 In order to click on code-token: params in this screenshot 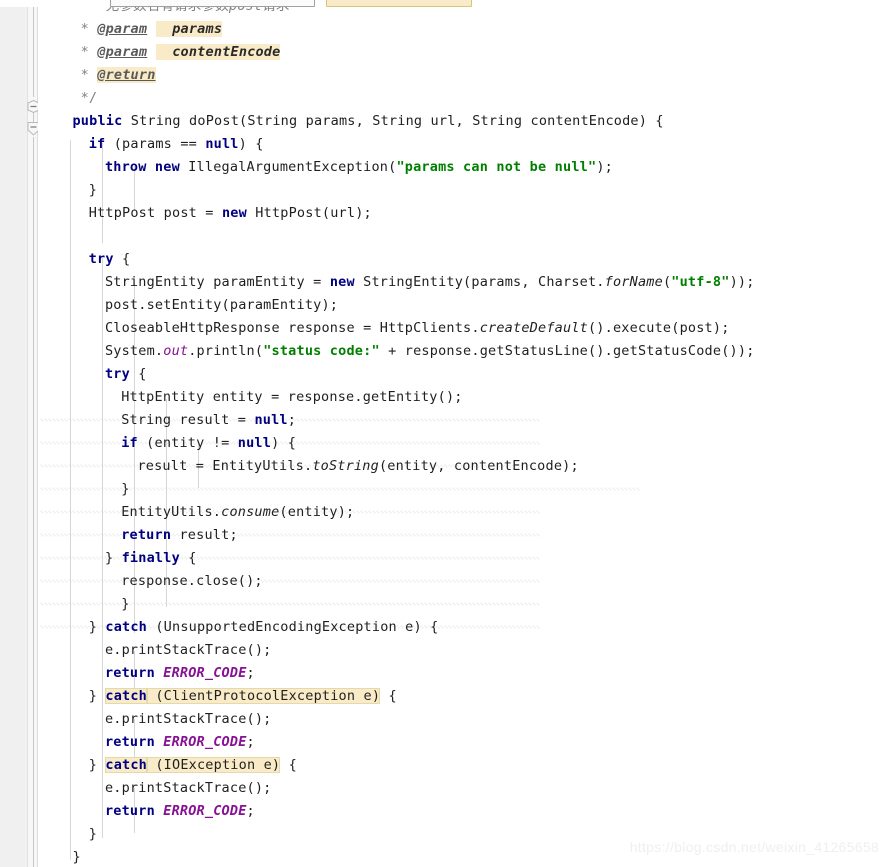, I will do `click(197, 29)`.